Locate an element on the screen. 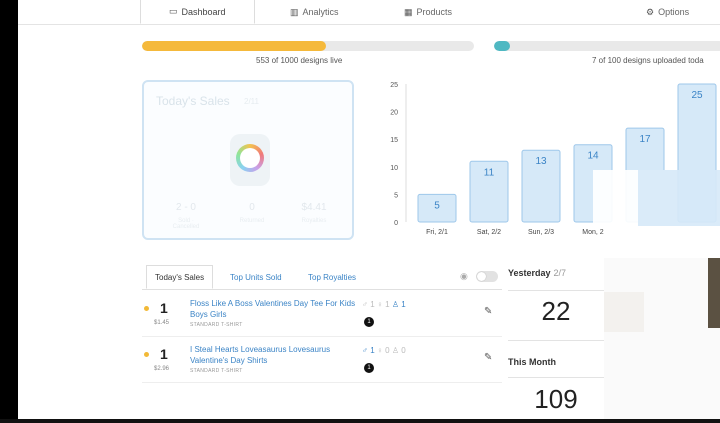  yesterday-value: 22 is located at coordinates (556, 311).